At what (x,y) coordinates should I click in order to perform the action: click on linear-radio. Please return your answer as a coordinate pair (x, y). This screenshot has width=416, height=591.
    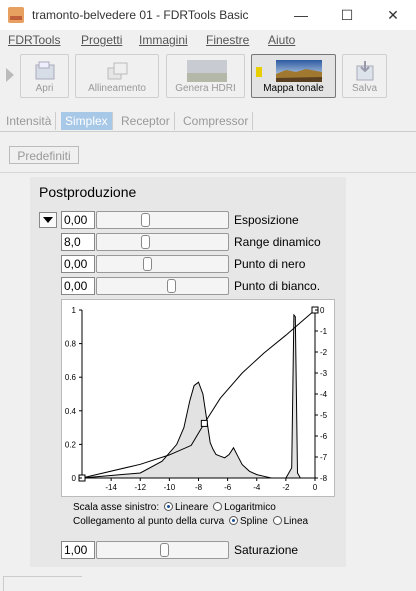
    Looking at the image, I should click on (168, 506).